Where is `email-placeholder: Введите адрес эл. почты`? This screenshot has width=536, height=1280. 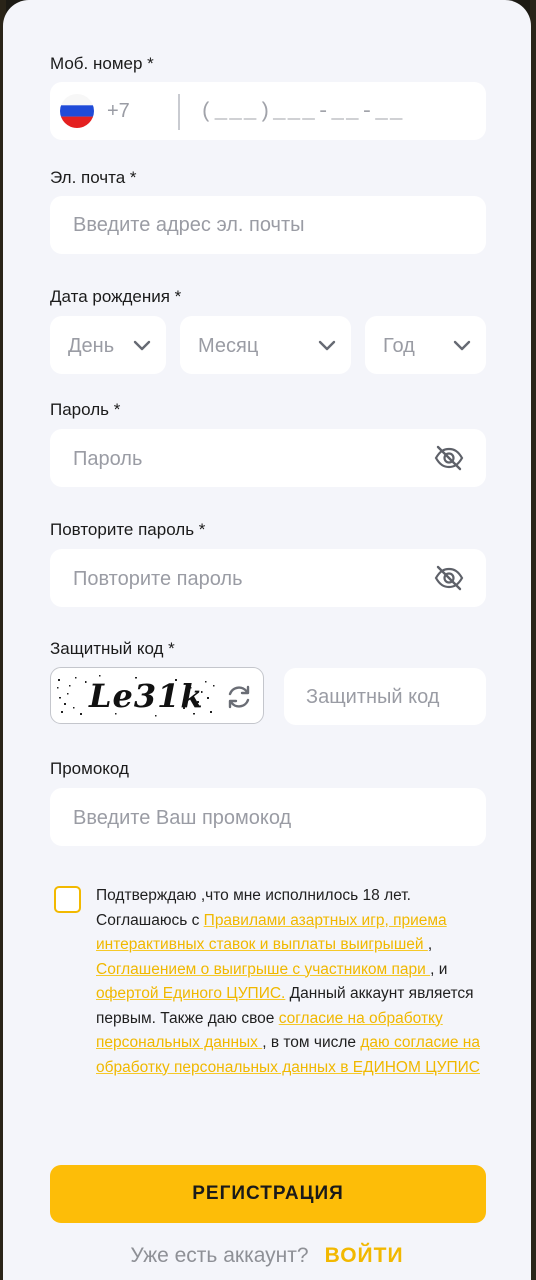
email-placeholder: Введите адрес эл. почты is located at coordinates (189, 225).